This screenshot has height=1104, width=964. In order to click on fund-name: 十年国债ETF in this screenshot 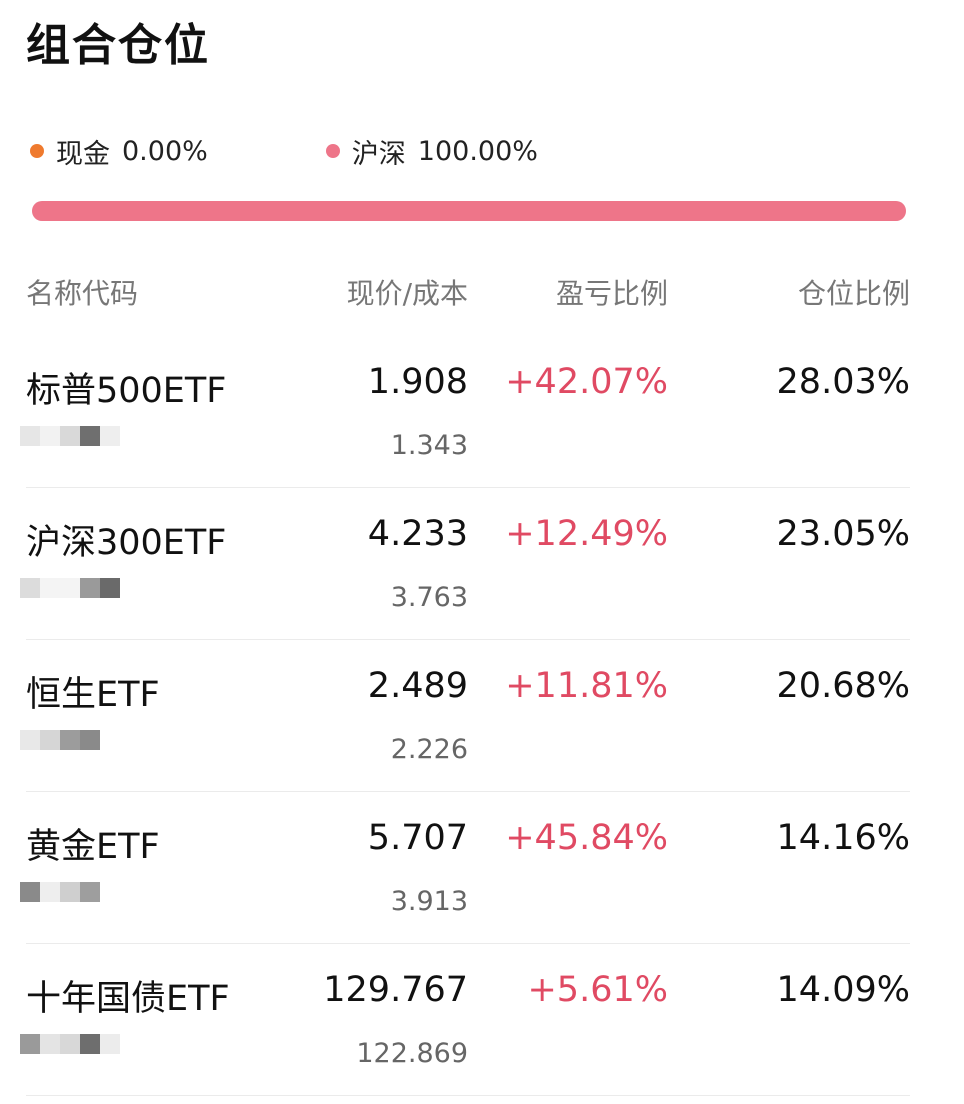, I will do `click(128, 999)`.